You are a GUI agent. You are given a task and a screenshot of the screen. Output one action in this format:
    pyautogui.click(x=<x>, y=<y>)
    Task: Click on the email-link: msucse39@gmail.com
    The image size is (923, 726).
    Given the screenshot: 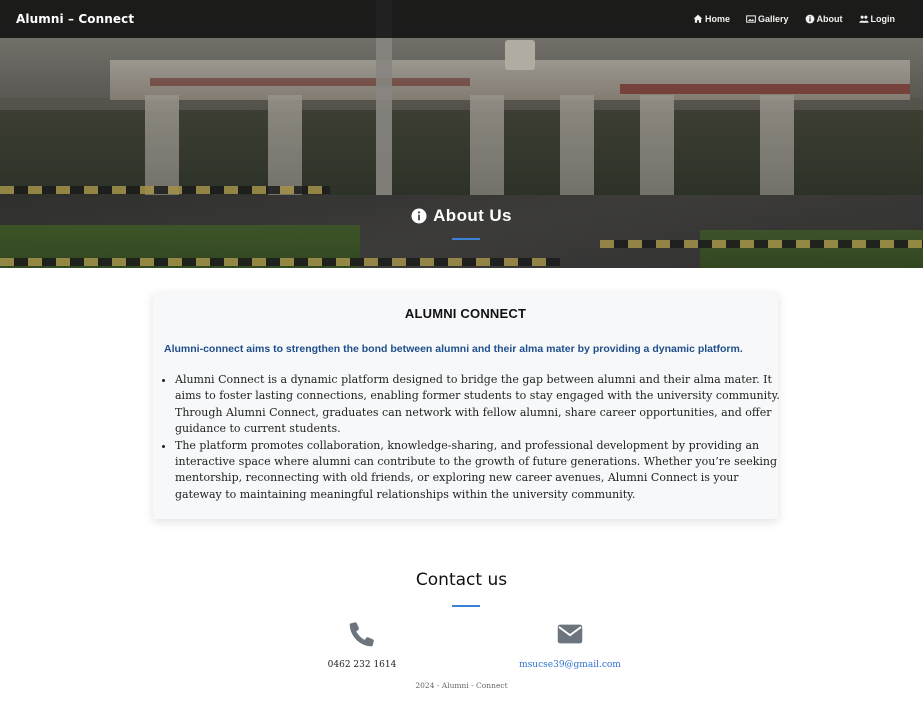 What is the action you would take?
    pyautogui.click(x=570, y=665)
    